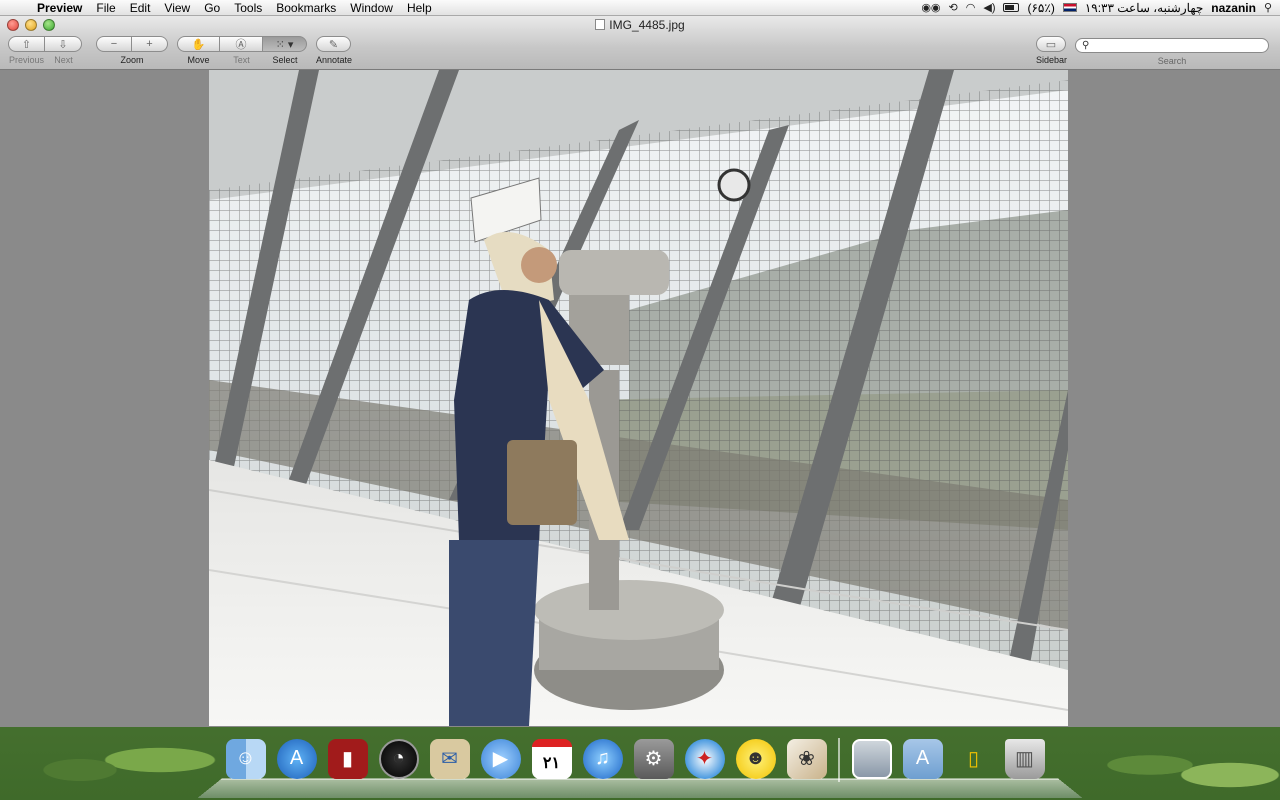 The image size is (1280, 800). I want to click on text-tool-button: Ⓐ, so click(241, 44).